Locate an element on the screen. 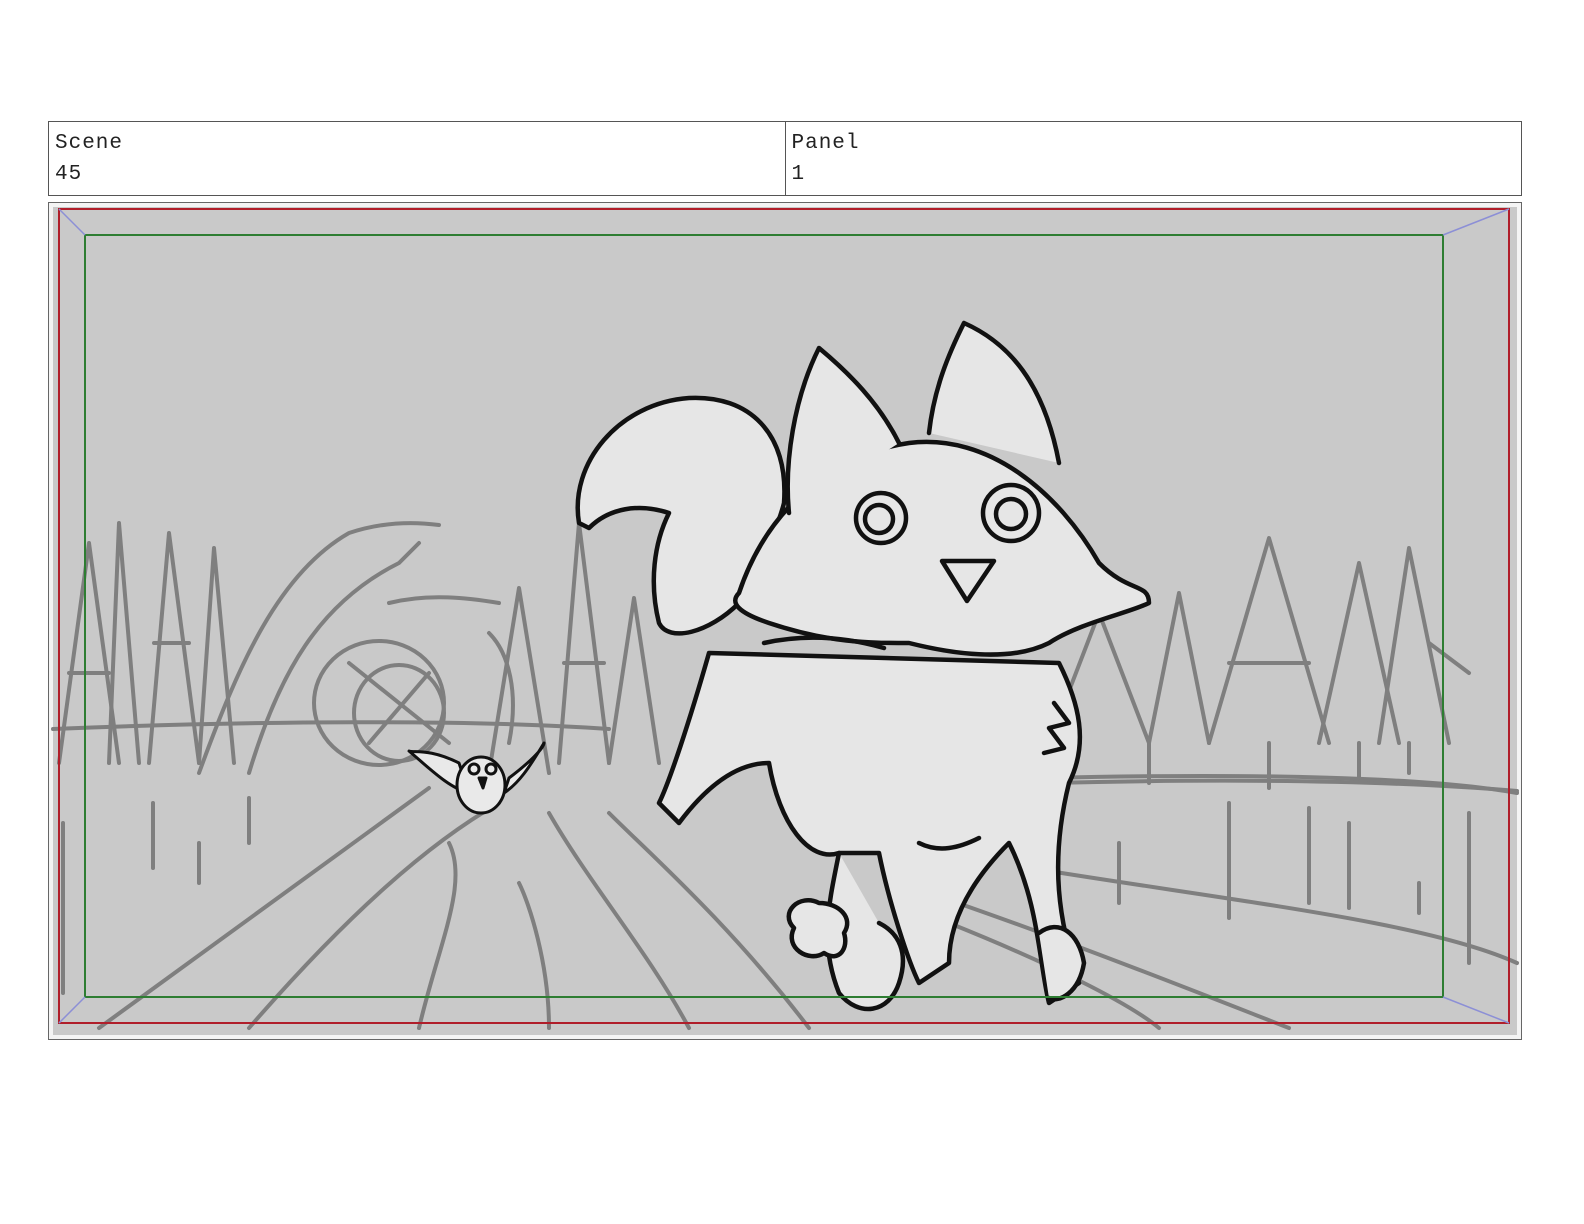 The width and height of the screenshot is (1584, 1224). fox-eye-left-pupil is located at coordinates (879, 519).